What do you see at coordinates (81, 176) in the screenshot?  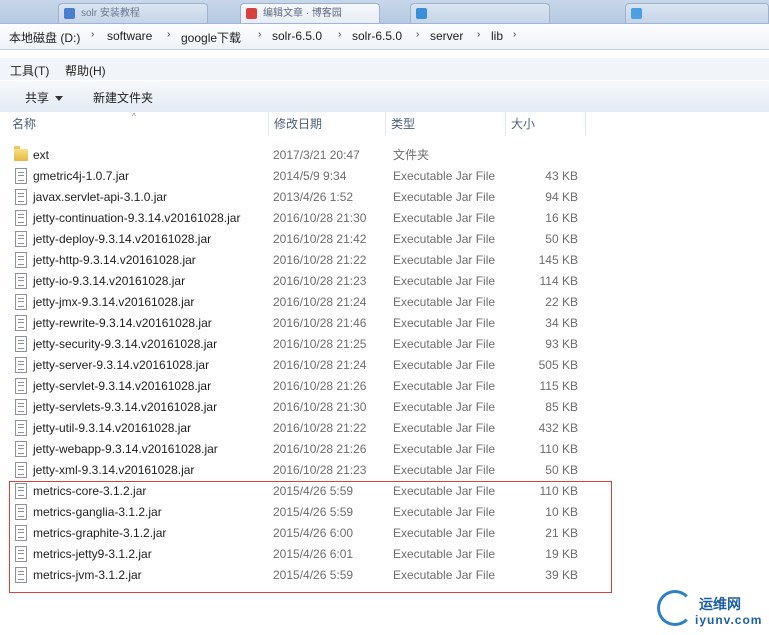 I see `file-name: gmetric4j-1.0.7.jar` at bounding box center [81, 176].